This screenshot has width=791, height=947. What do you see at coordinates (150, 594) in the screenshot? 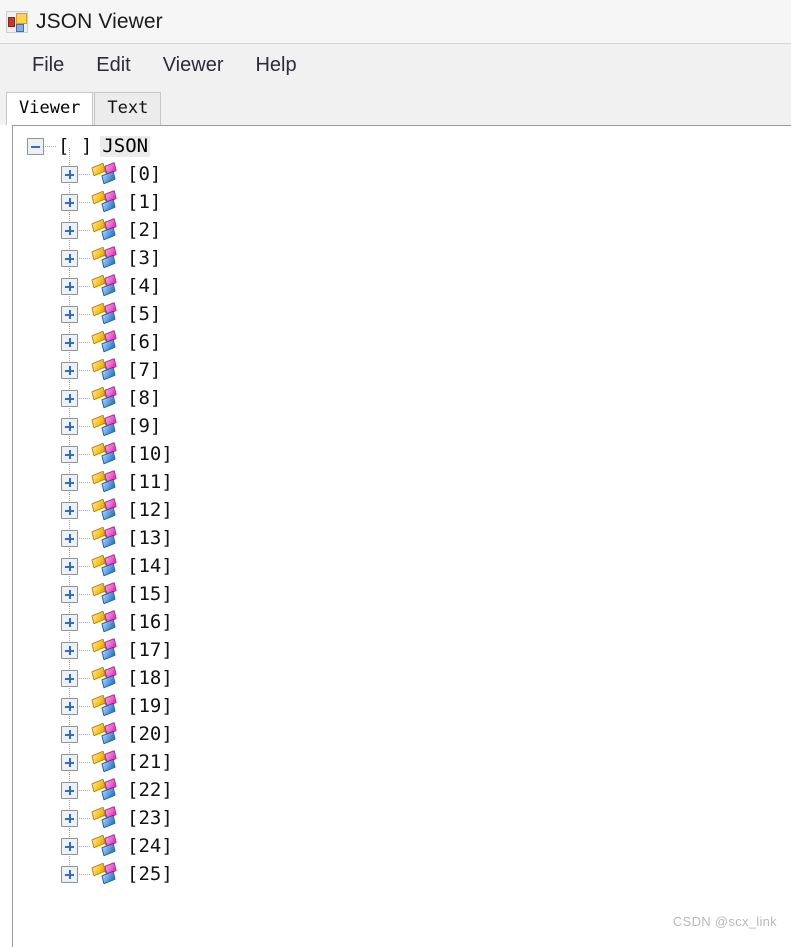
I see `tree-node-label: [15]` at bounding box center [150, 594].